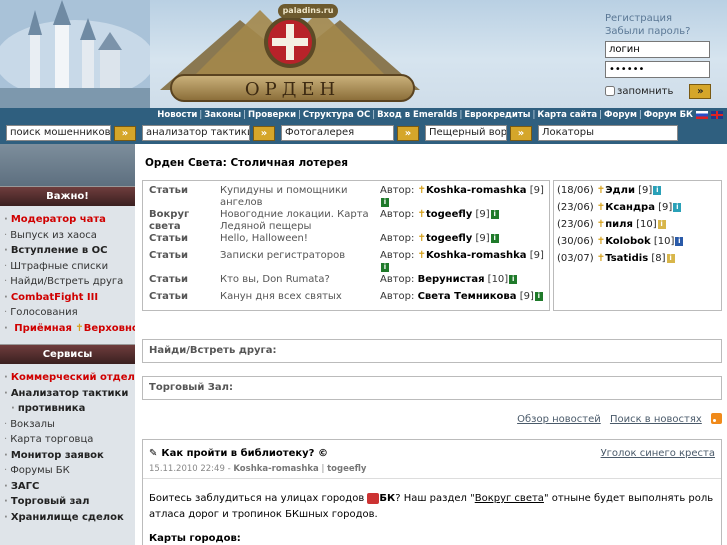  I want to click on sidebar-item-stations: Вокзалы, so click(69, 425).